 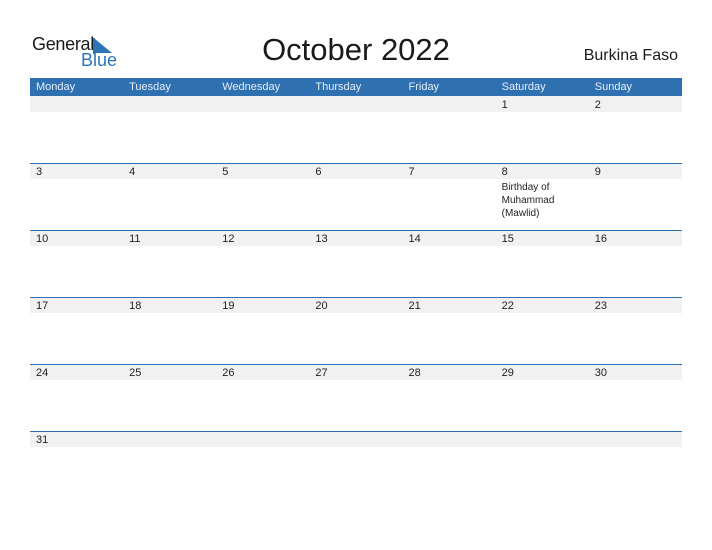 I want to click on day-number: 24, so click(x=42, y=373).